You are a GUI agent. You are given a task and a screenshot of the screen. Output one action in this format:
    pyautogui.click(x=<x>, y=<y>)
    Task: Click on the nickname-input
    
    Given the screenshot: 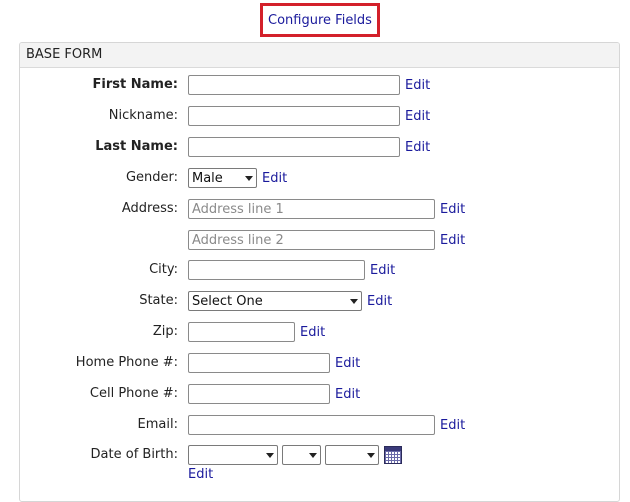 What is the action you would take?
    pyautogui.click(x=294, y=116)
    